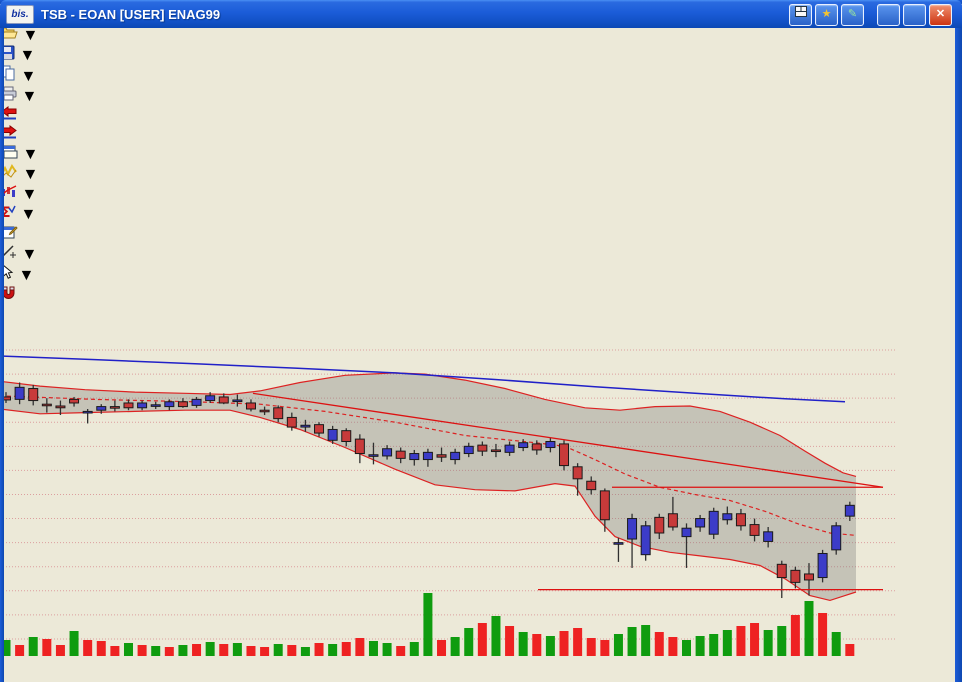  What do you see at coordinates (481, 274) in the screenshot?
I see `pointer-button: ▼` at bounding box center [481, 274].